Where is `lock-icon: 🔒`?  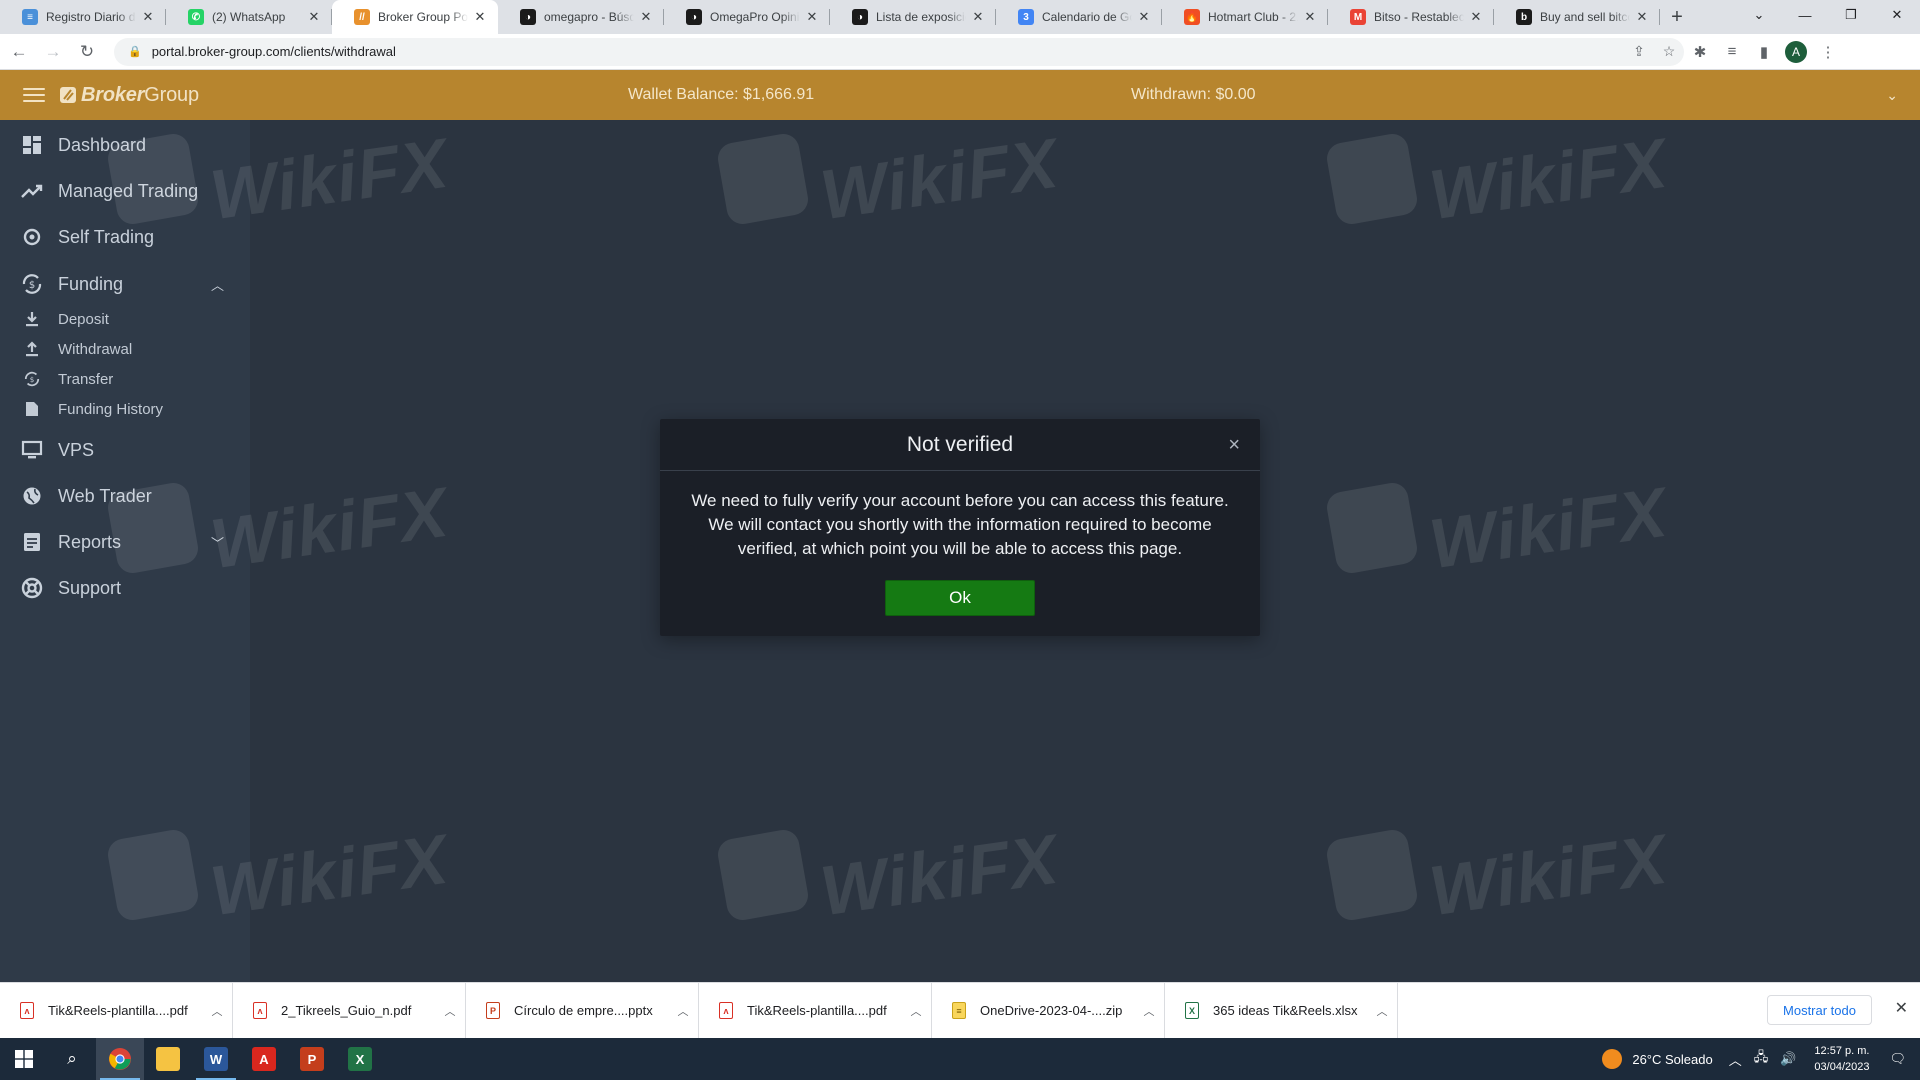 lock-icon: 🔒 is located at coordinates (135, 51).